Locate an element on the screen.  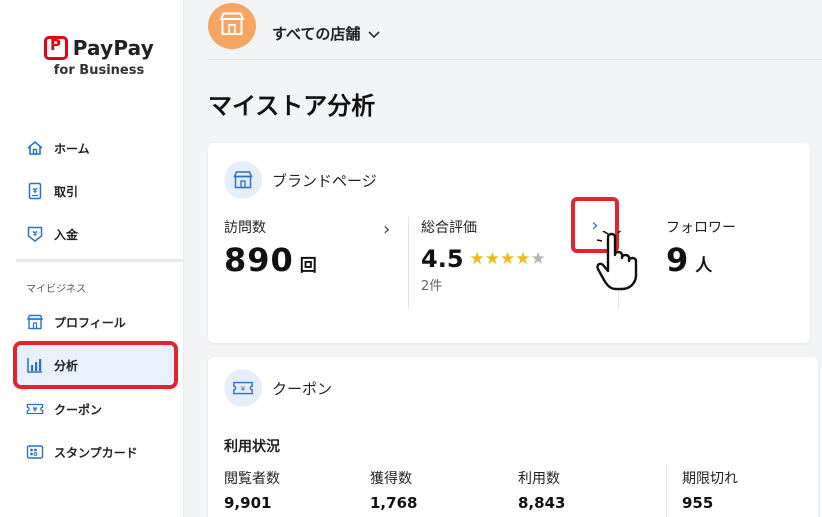
sidebar-item-label: ホーム is located at coordinates (72, 148).